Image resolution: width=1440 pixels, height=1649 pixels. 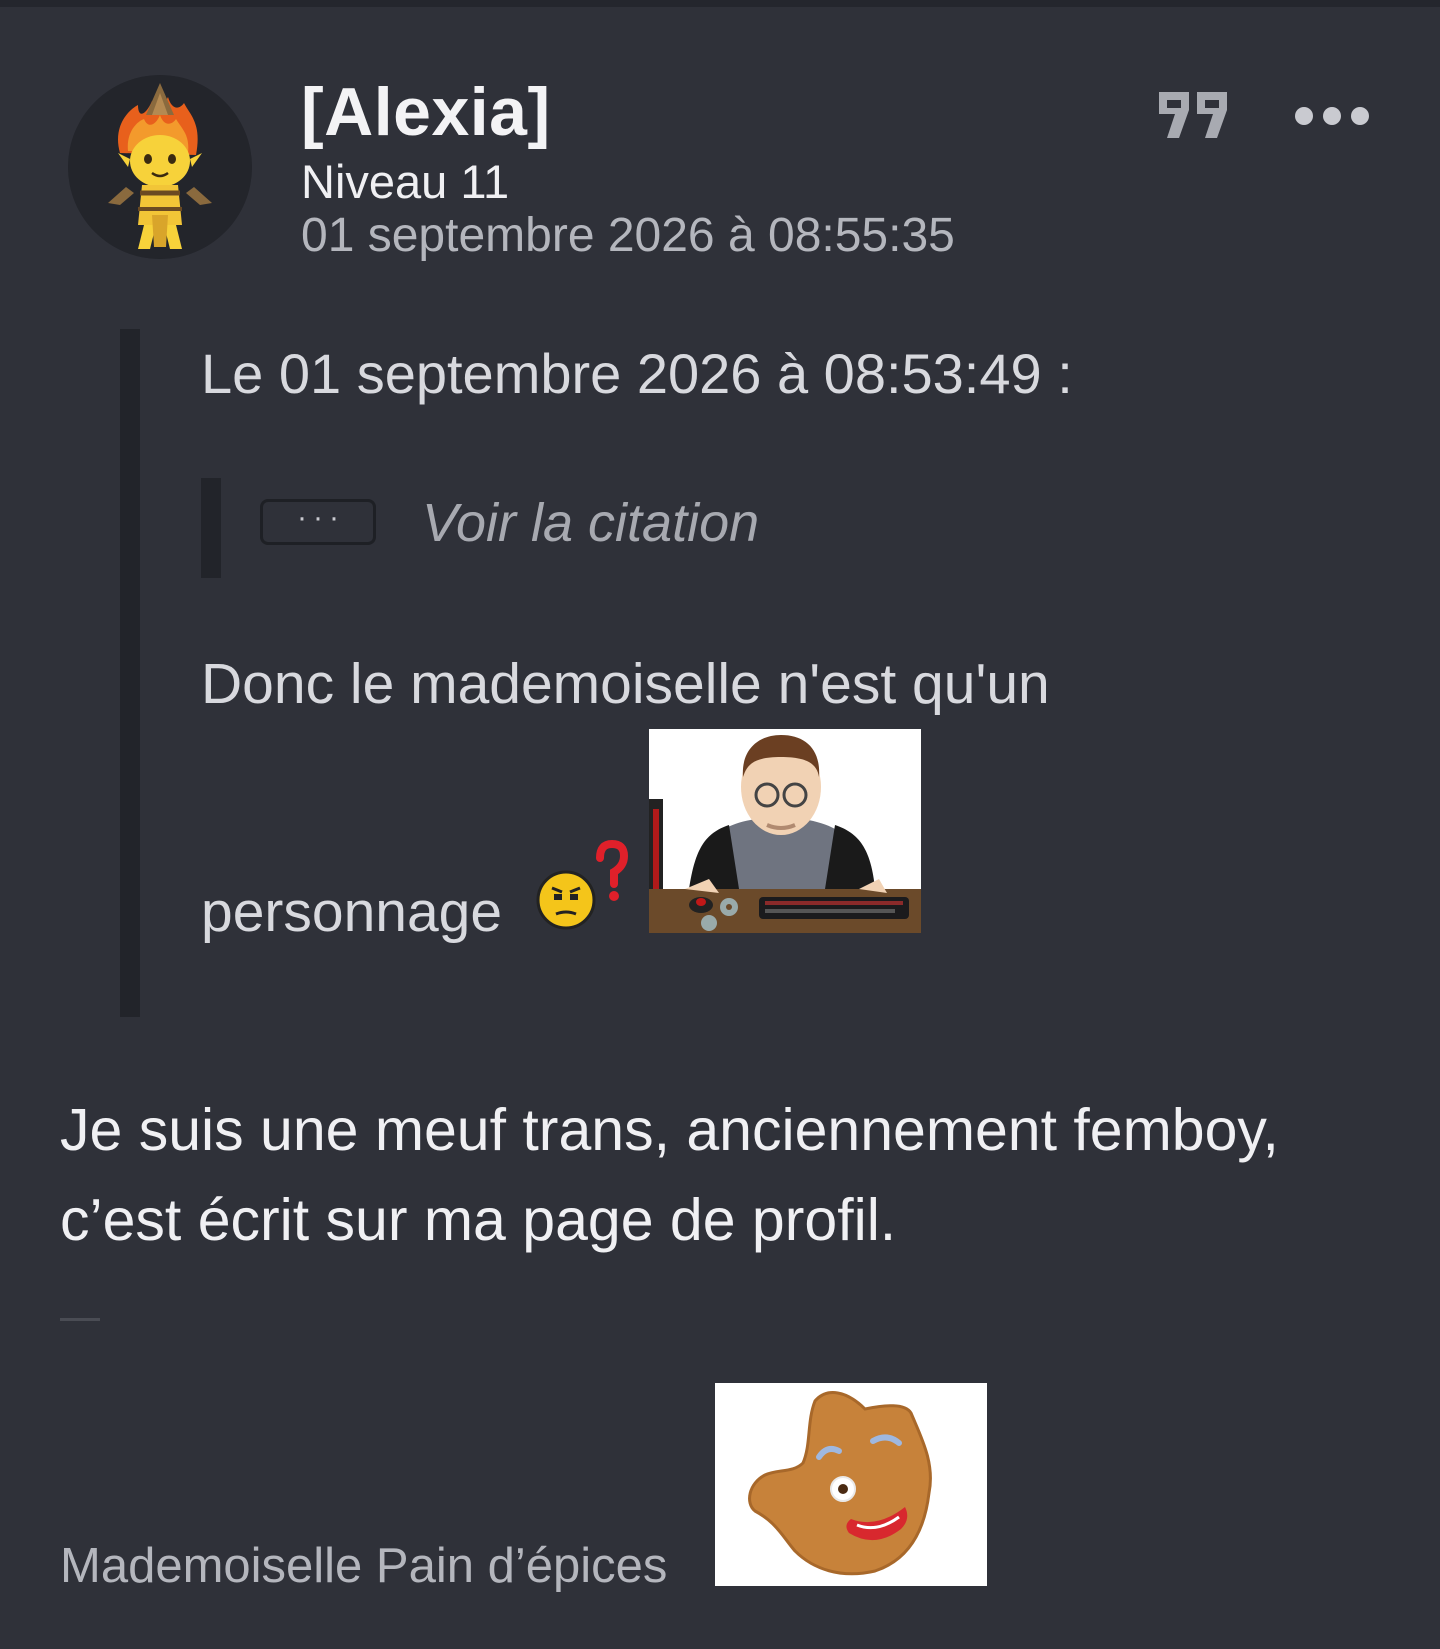 What do you see at coordinates (590, 523) in the screenshot?
I see `see-quote-link: Voir la citation` at bounding box center [590, 523].